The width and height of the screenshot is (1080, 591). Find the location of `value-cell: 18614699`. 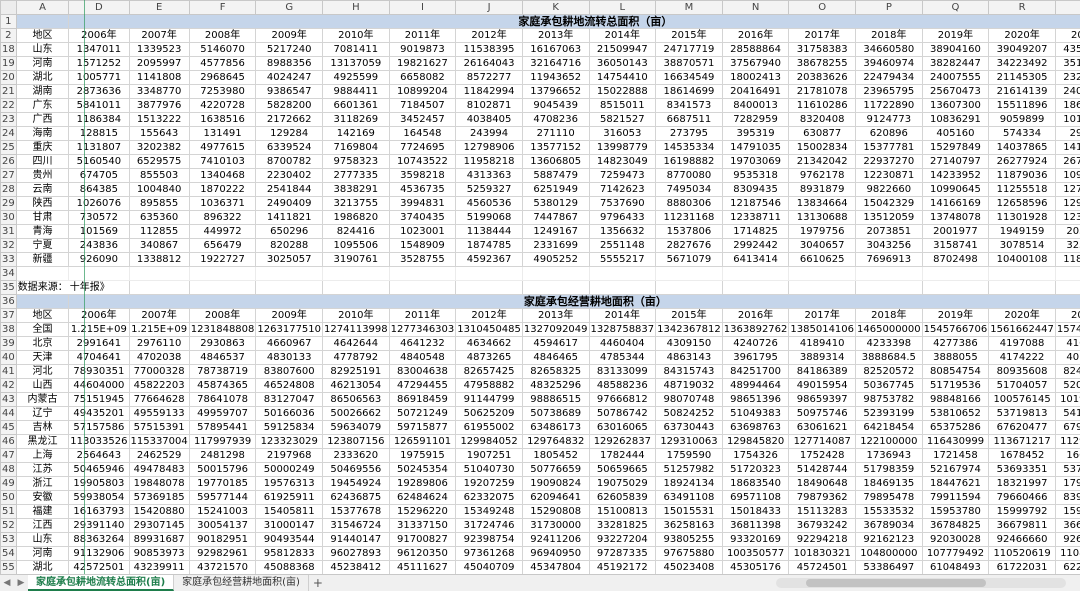

value-cell: 18614699 is located at coordinates (689, 91).